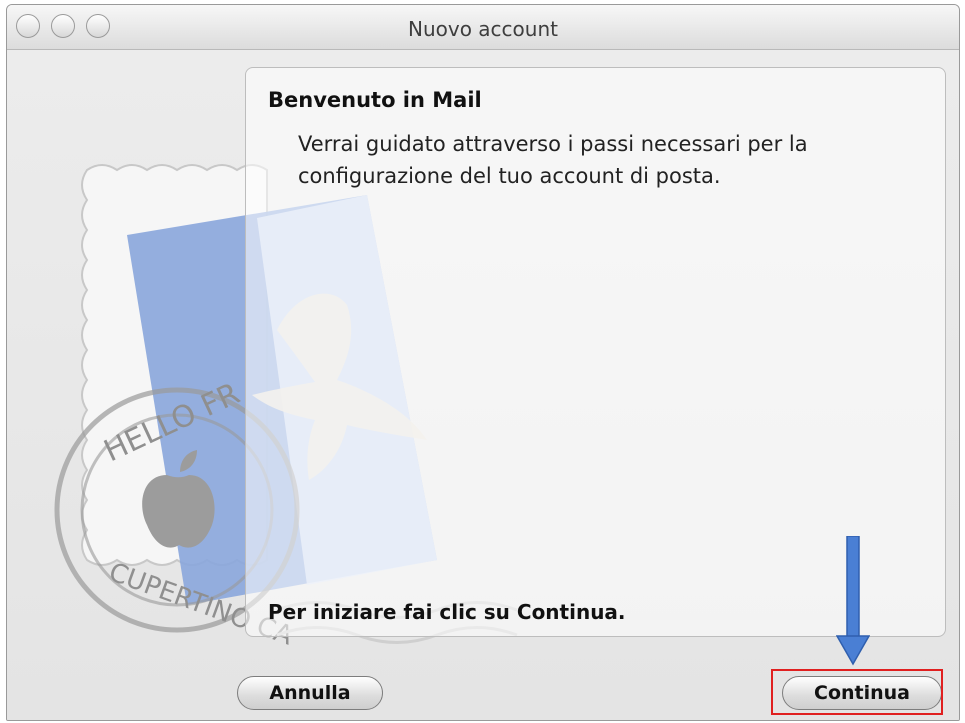 This screenshot has height=723, width=965. I want to click on window-title: Nuovo account, so click(483, 29).